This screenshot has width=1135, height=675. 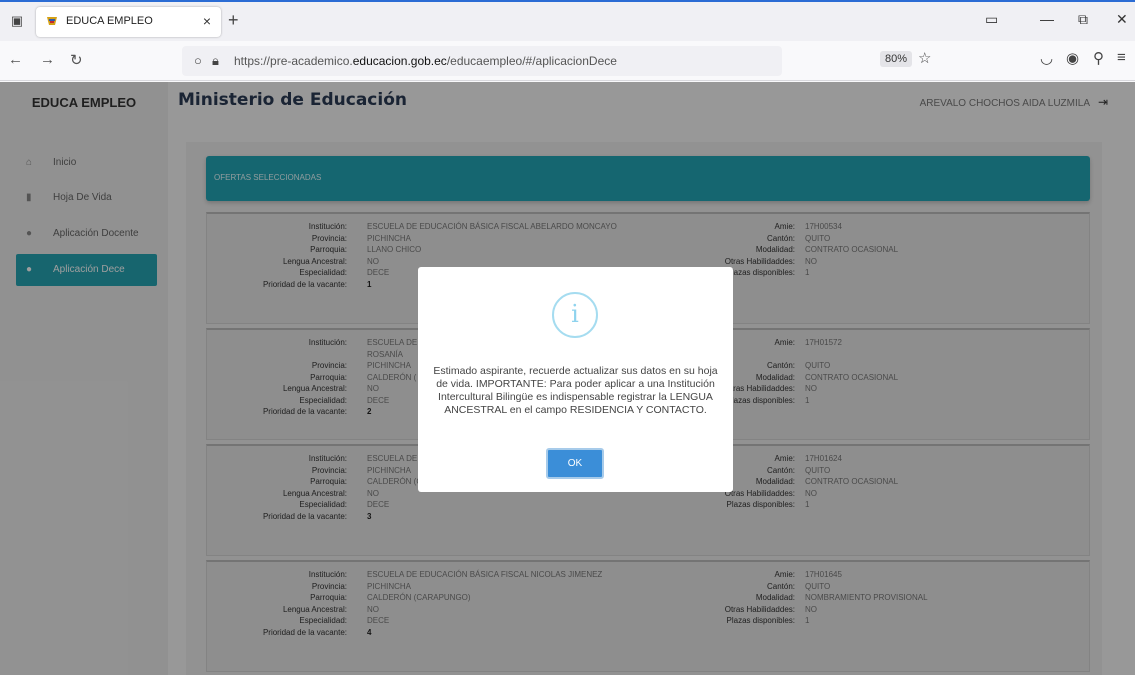 I want to click on back-icon: ←, so click(x=15, y=59).